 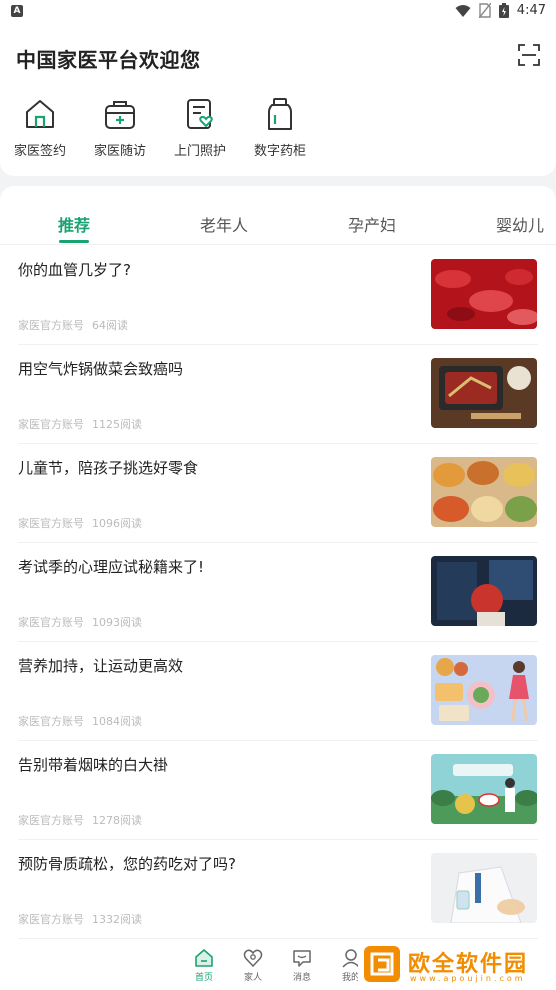 What do you see at coordinates (252, 978) in the screenshot?
I see `nav-label: 家人` at bounding box center [252, 978].